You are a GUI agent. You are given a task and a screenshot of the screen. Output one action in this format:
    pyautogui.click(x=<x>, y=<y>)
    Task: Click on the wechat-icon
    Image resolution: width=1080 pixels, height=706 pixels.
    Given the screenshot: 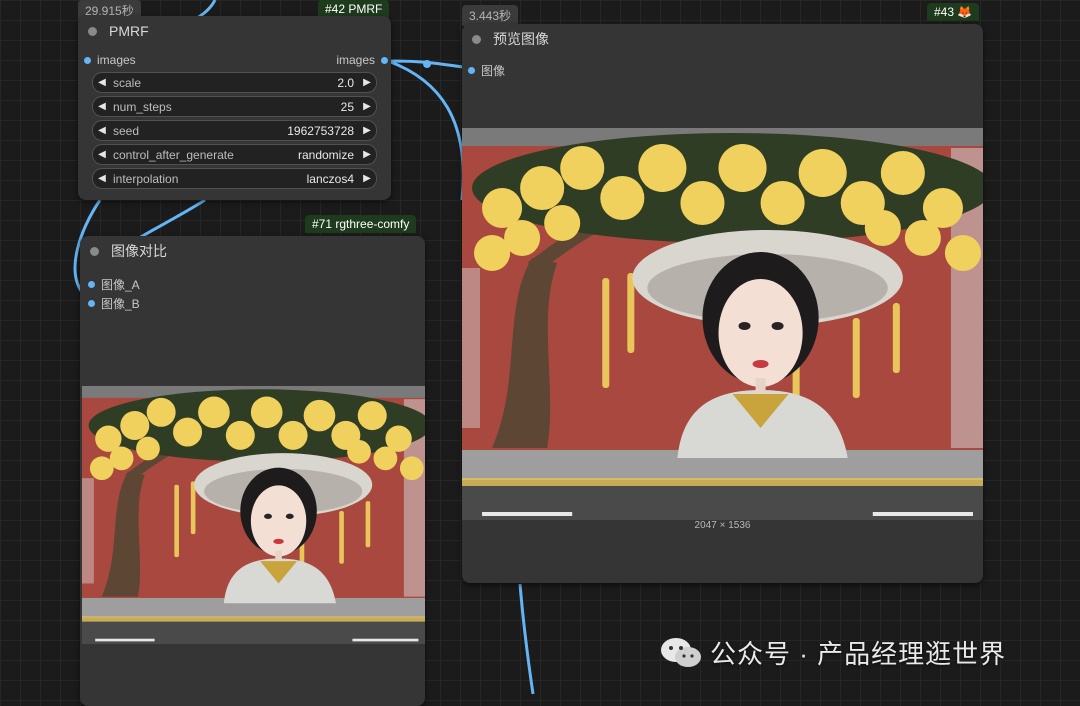 What is the action you would take?
    pyautogui.click(x=681, y=652)
    